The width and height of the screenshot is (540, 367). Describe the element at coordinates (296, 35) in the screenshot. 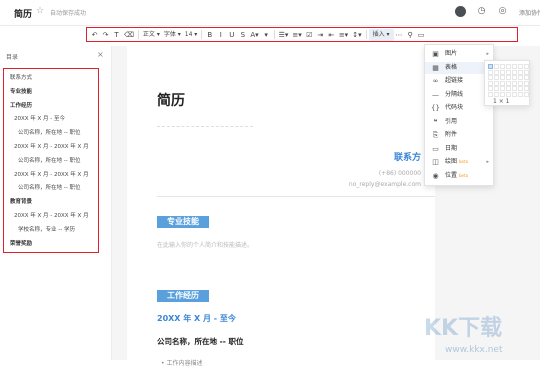

I see `numbered-list-icon: ≡▾` at that location.